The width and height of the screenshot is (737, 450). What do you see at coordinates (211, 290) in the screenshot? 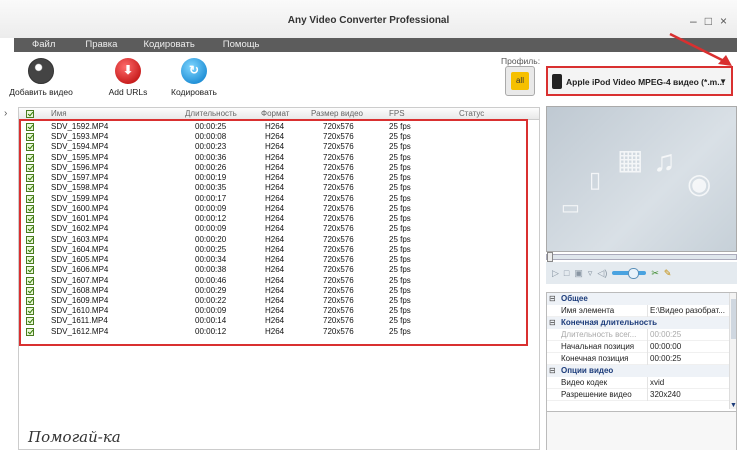
I see `cell-duration: 00:00:29` at bounding box center [211, 290].